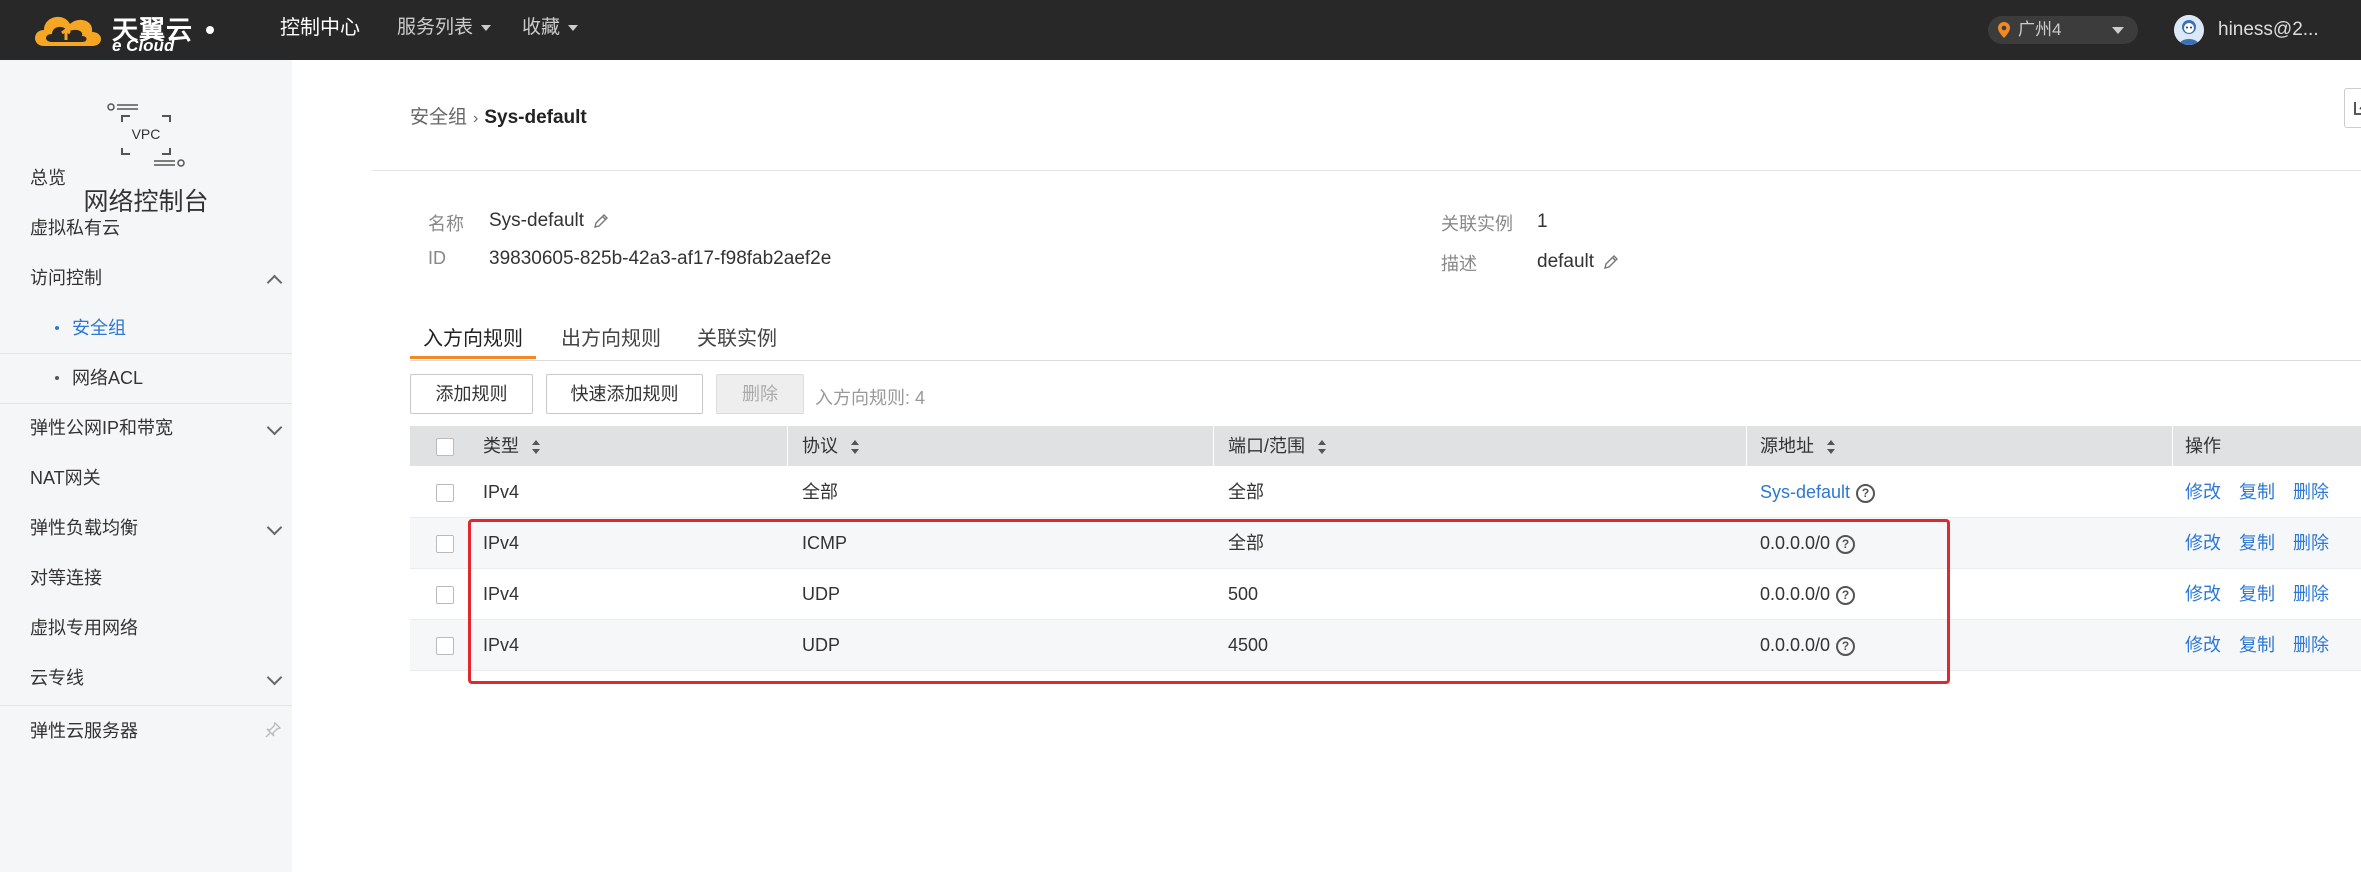  Describe the element at coordinates (2040, 29) in the screenshot. I see `region-label: 广州4` at that location.